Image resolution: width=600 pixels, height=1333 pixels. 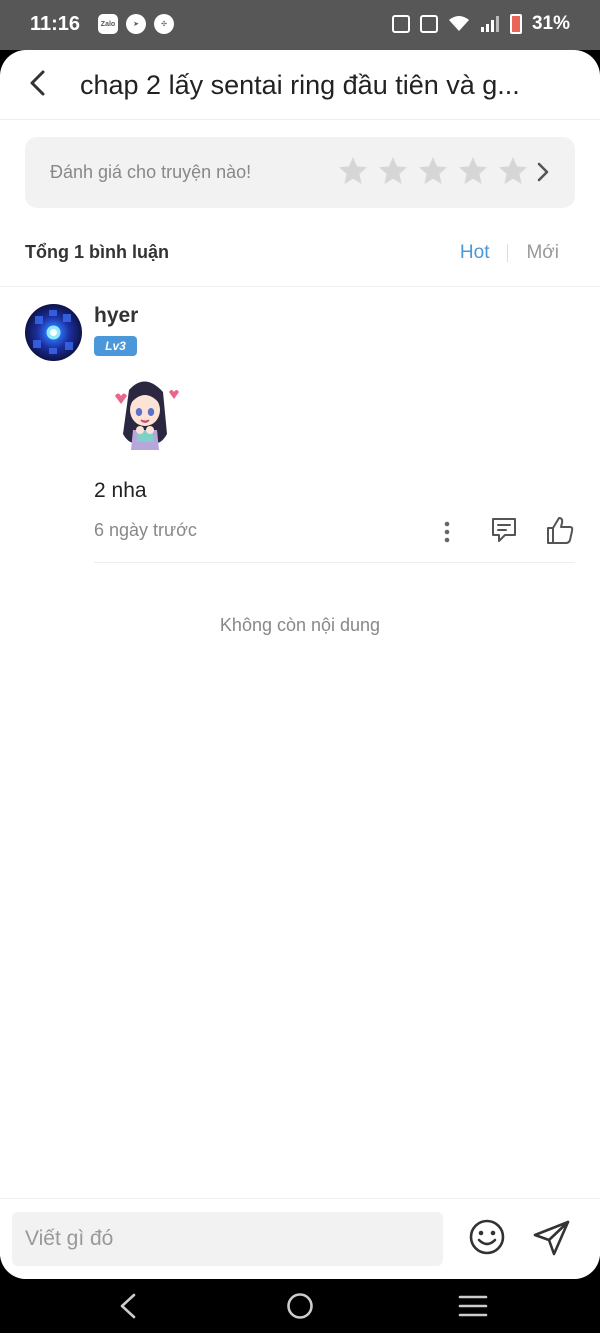 I want to click on signal-icon, so click(x=489, y=24).